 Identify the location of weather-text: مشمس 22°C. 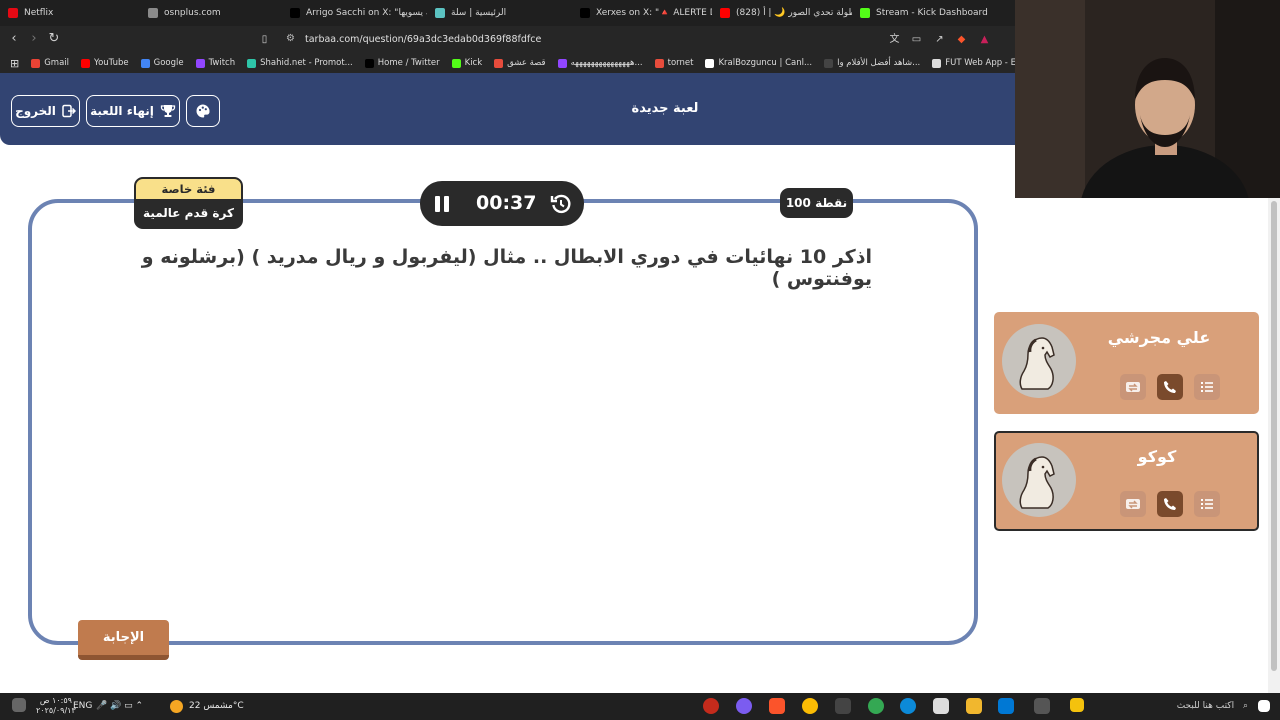
(216, 706).